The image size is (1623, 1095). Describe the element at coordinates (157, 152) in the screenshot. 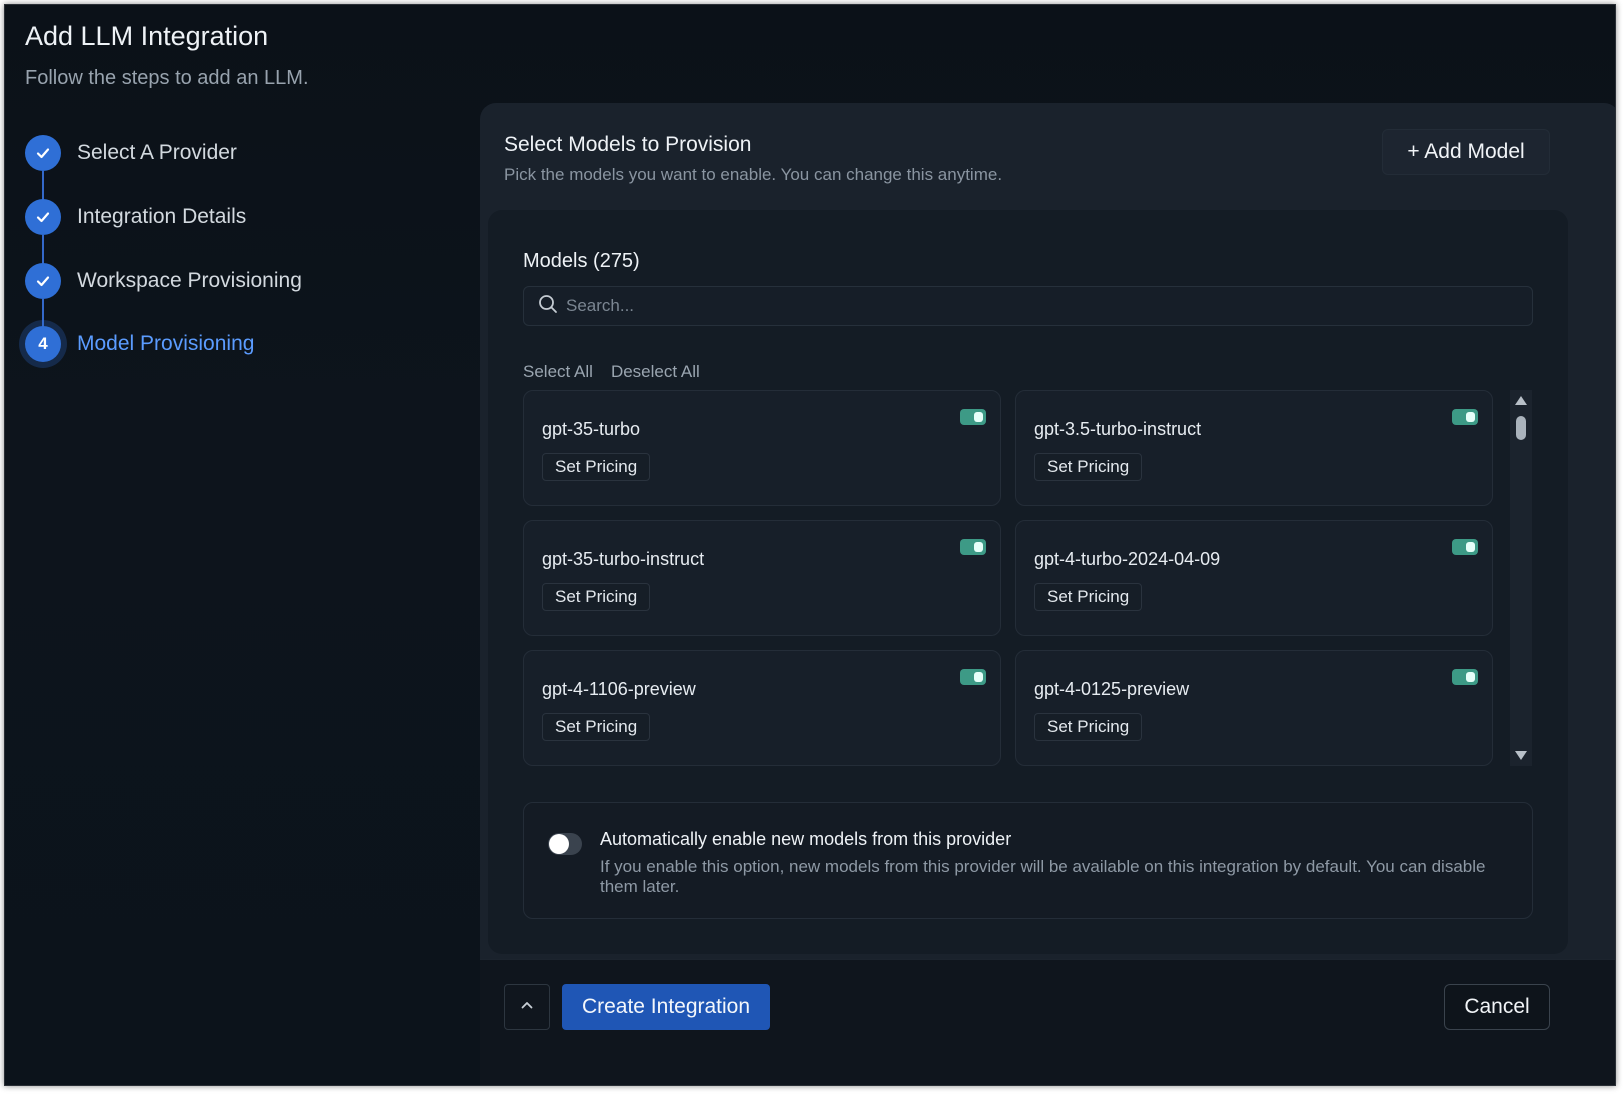

I see `step-label: Select A Provider` at that location.